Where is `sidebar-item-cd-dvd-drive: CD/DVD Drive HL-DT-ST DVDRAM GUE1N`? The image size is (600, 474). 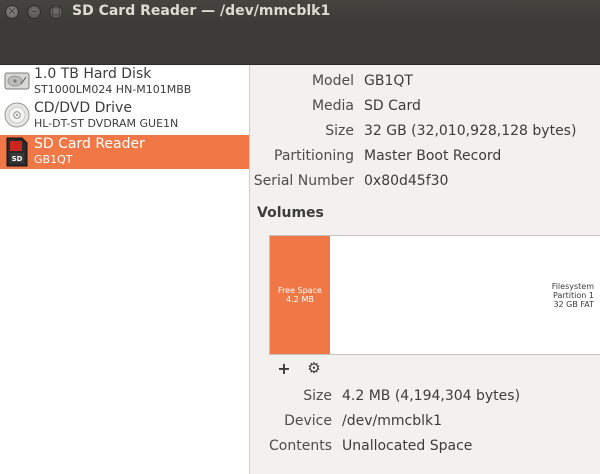 sidebar-item-cd-dvd-drive: CD/DVD Drive HL-DT-ST DVDRAM GUE1N is located at coordinates (124, 116).